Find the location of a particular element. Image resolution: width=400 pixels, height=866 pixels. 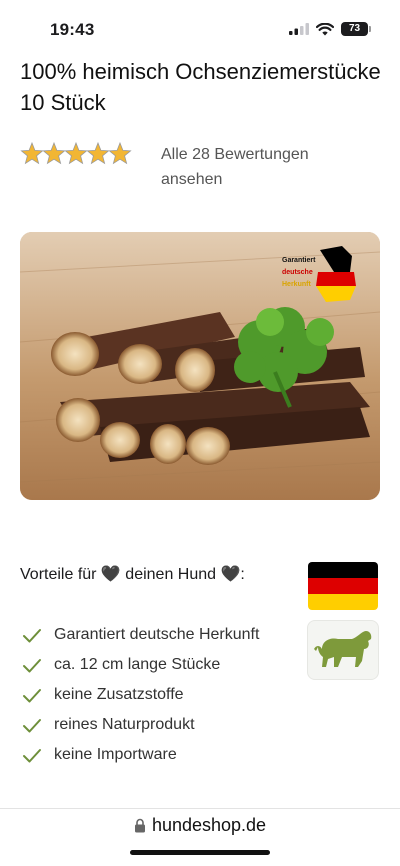

wifi-icon is located at coordinates (325, 28).